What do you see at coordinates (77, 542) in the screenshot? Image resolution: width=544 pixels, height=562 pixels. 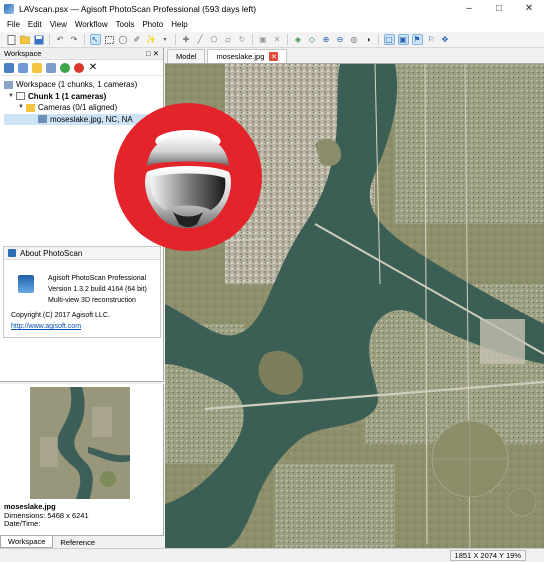 I see `tab-reference: Reference` at bounding box center [77, 542].